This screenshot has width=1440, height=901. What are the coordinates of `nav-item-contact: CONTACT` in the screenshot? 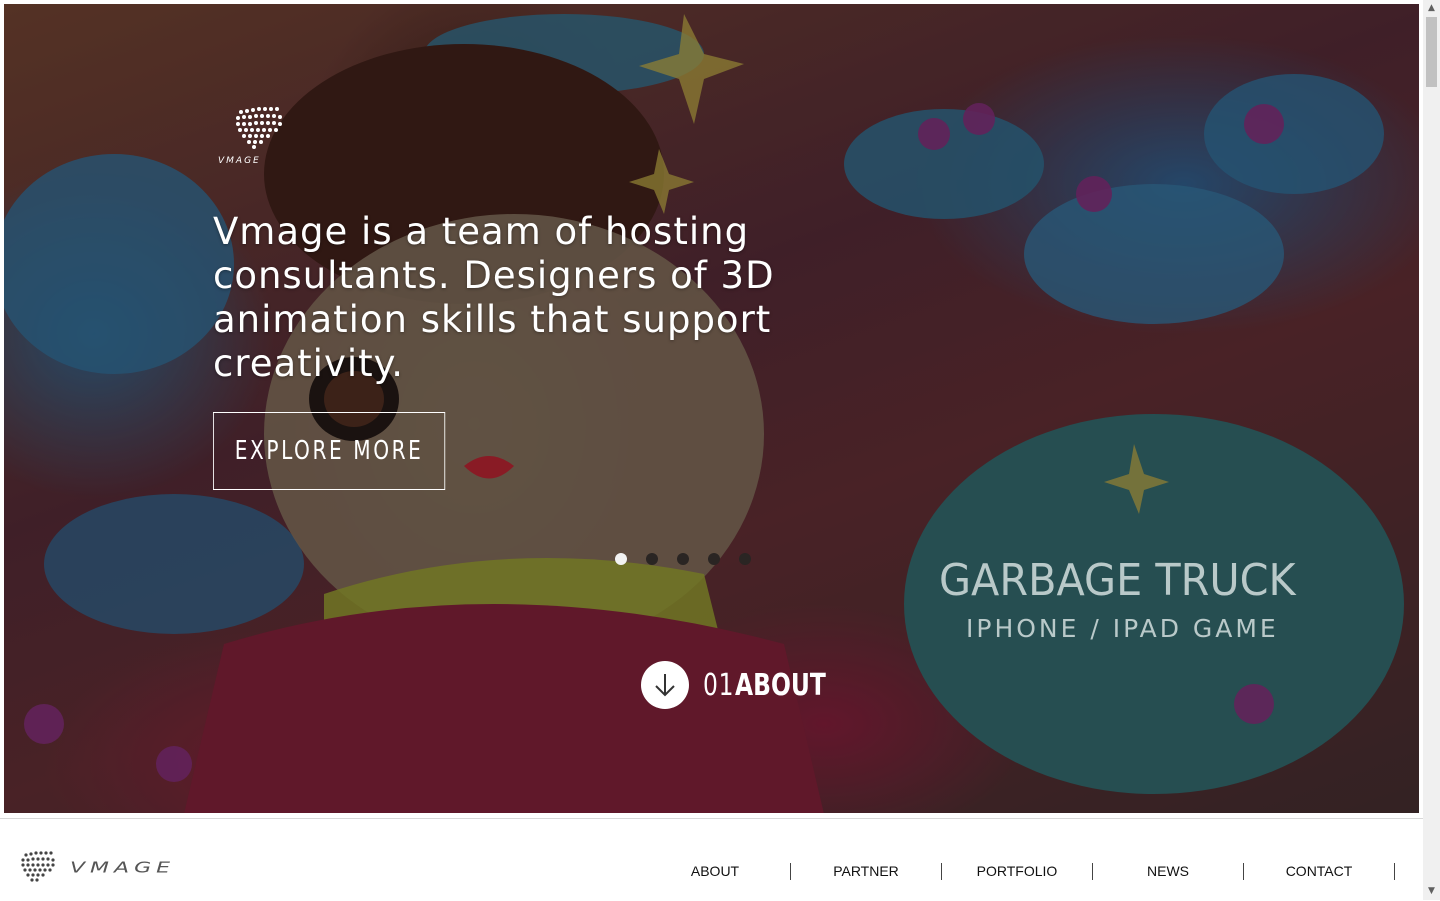 It's located at (1319, 871).